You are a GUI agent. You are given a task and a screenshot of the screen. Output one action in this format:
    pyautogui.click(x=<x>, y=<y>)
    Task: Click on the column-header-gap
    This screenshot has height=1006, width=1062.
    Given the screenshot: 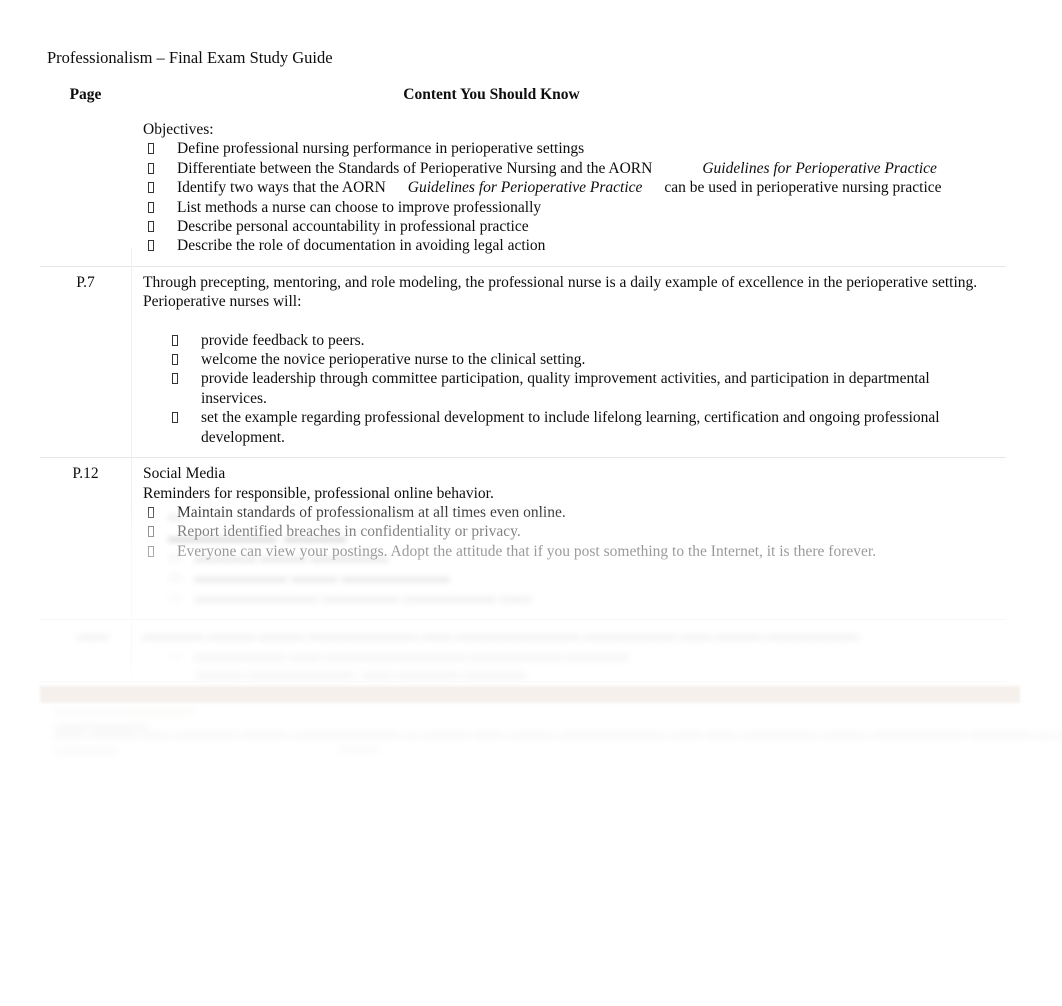 What is the action you would take?
    pyautogui.click(x=137, y=95)
    